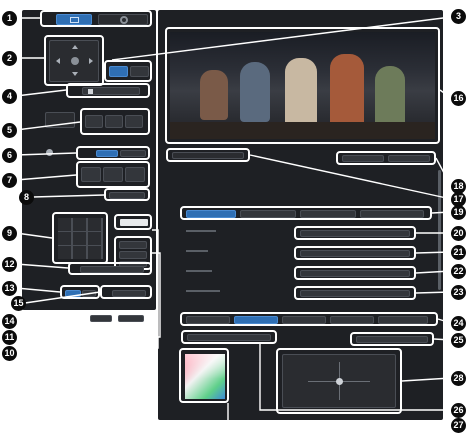  I want to click on callout-13: 13, so click(9, 288).